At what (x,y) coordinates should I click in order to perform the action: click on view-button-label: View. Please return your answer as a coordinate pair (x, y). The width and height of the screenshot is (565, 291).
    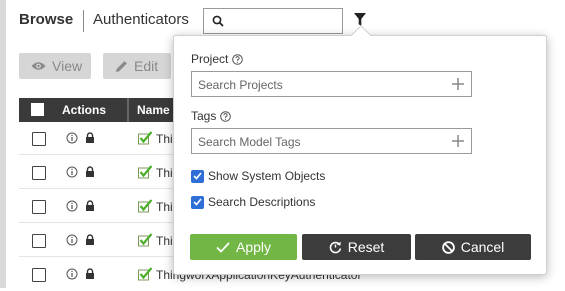
    Looking at the image, I should click on (67, 66).